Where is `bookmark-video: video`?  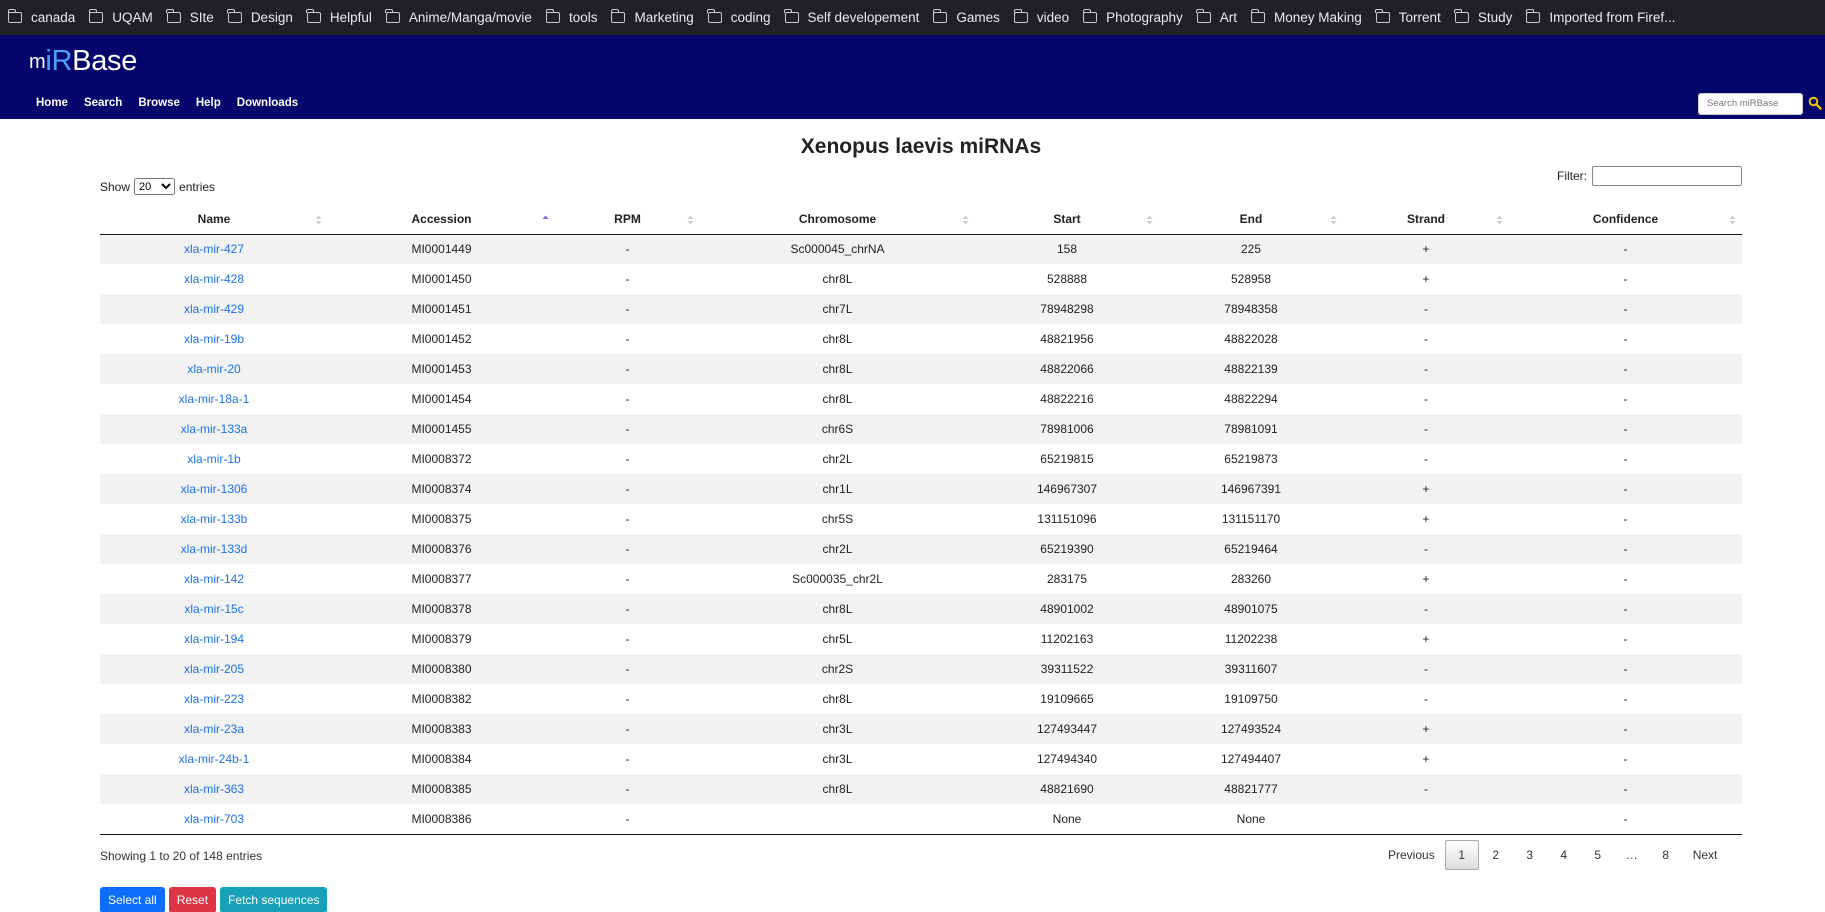 bookmark-video: video is located at coordinates (1041, 17).